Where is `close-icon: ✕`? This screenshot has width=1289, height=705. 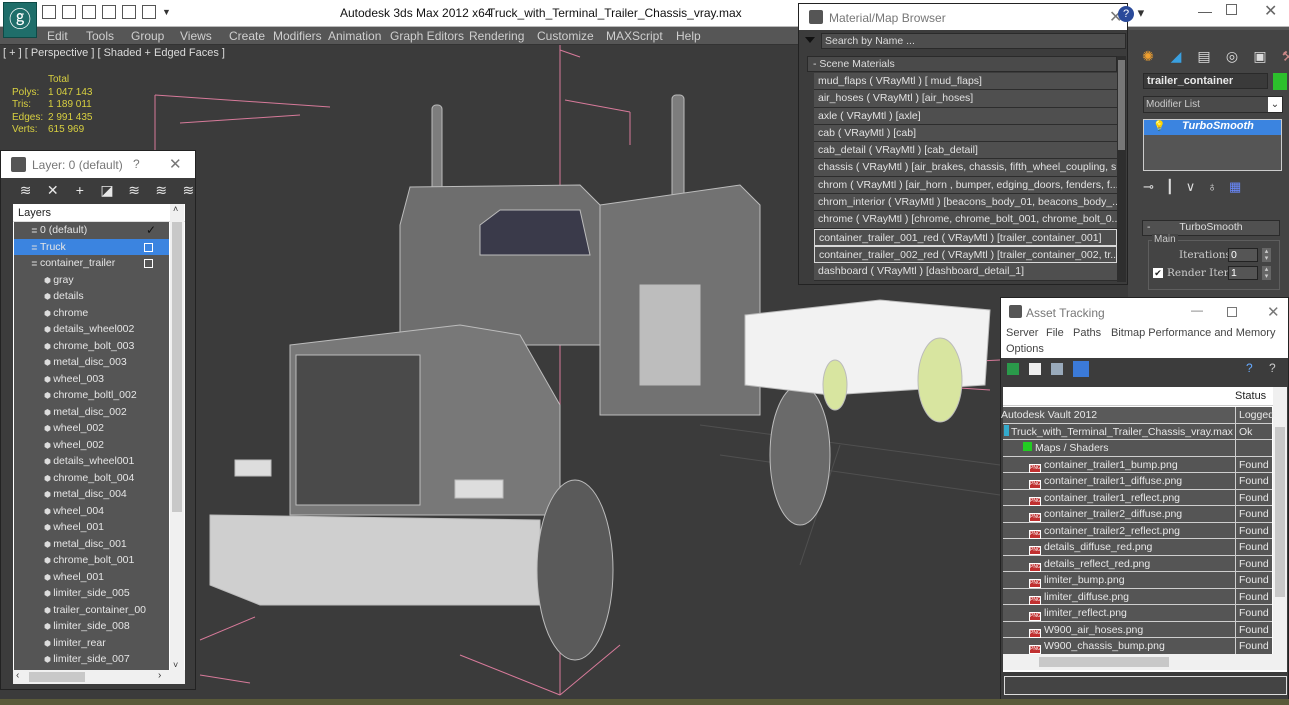
close-icon: ✕ is located at coordinates (175, 164).